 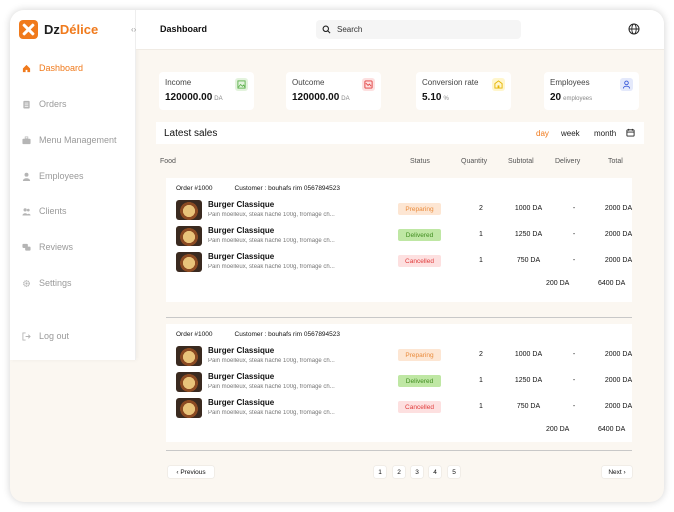 What do you see at coordinates (399, 472) in the screenshot?
I see `page-button-2: 2` at bounding box center [399, 472].